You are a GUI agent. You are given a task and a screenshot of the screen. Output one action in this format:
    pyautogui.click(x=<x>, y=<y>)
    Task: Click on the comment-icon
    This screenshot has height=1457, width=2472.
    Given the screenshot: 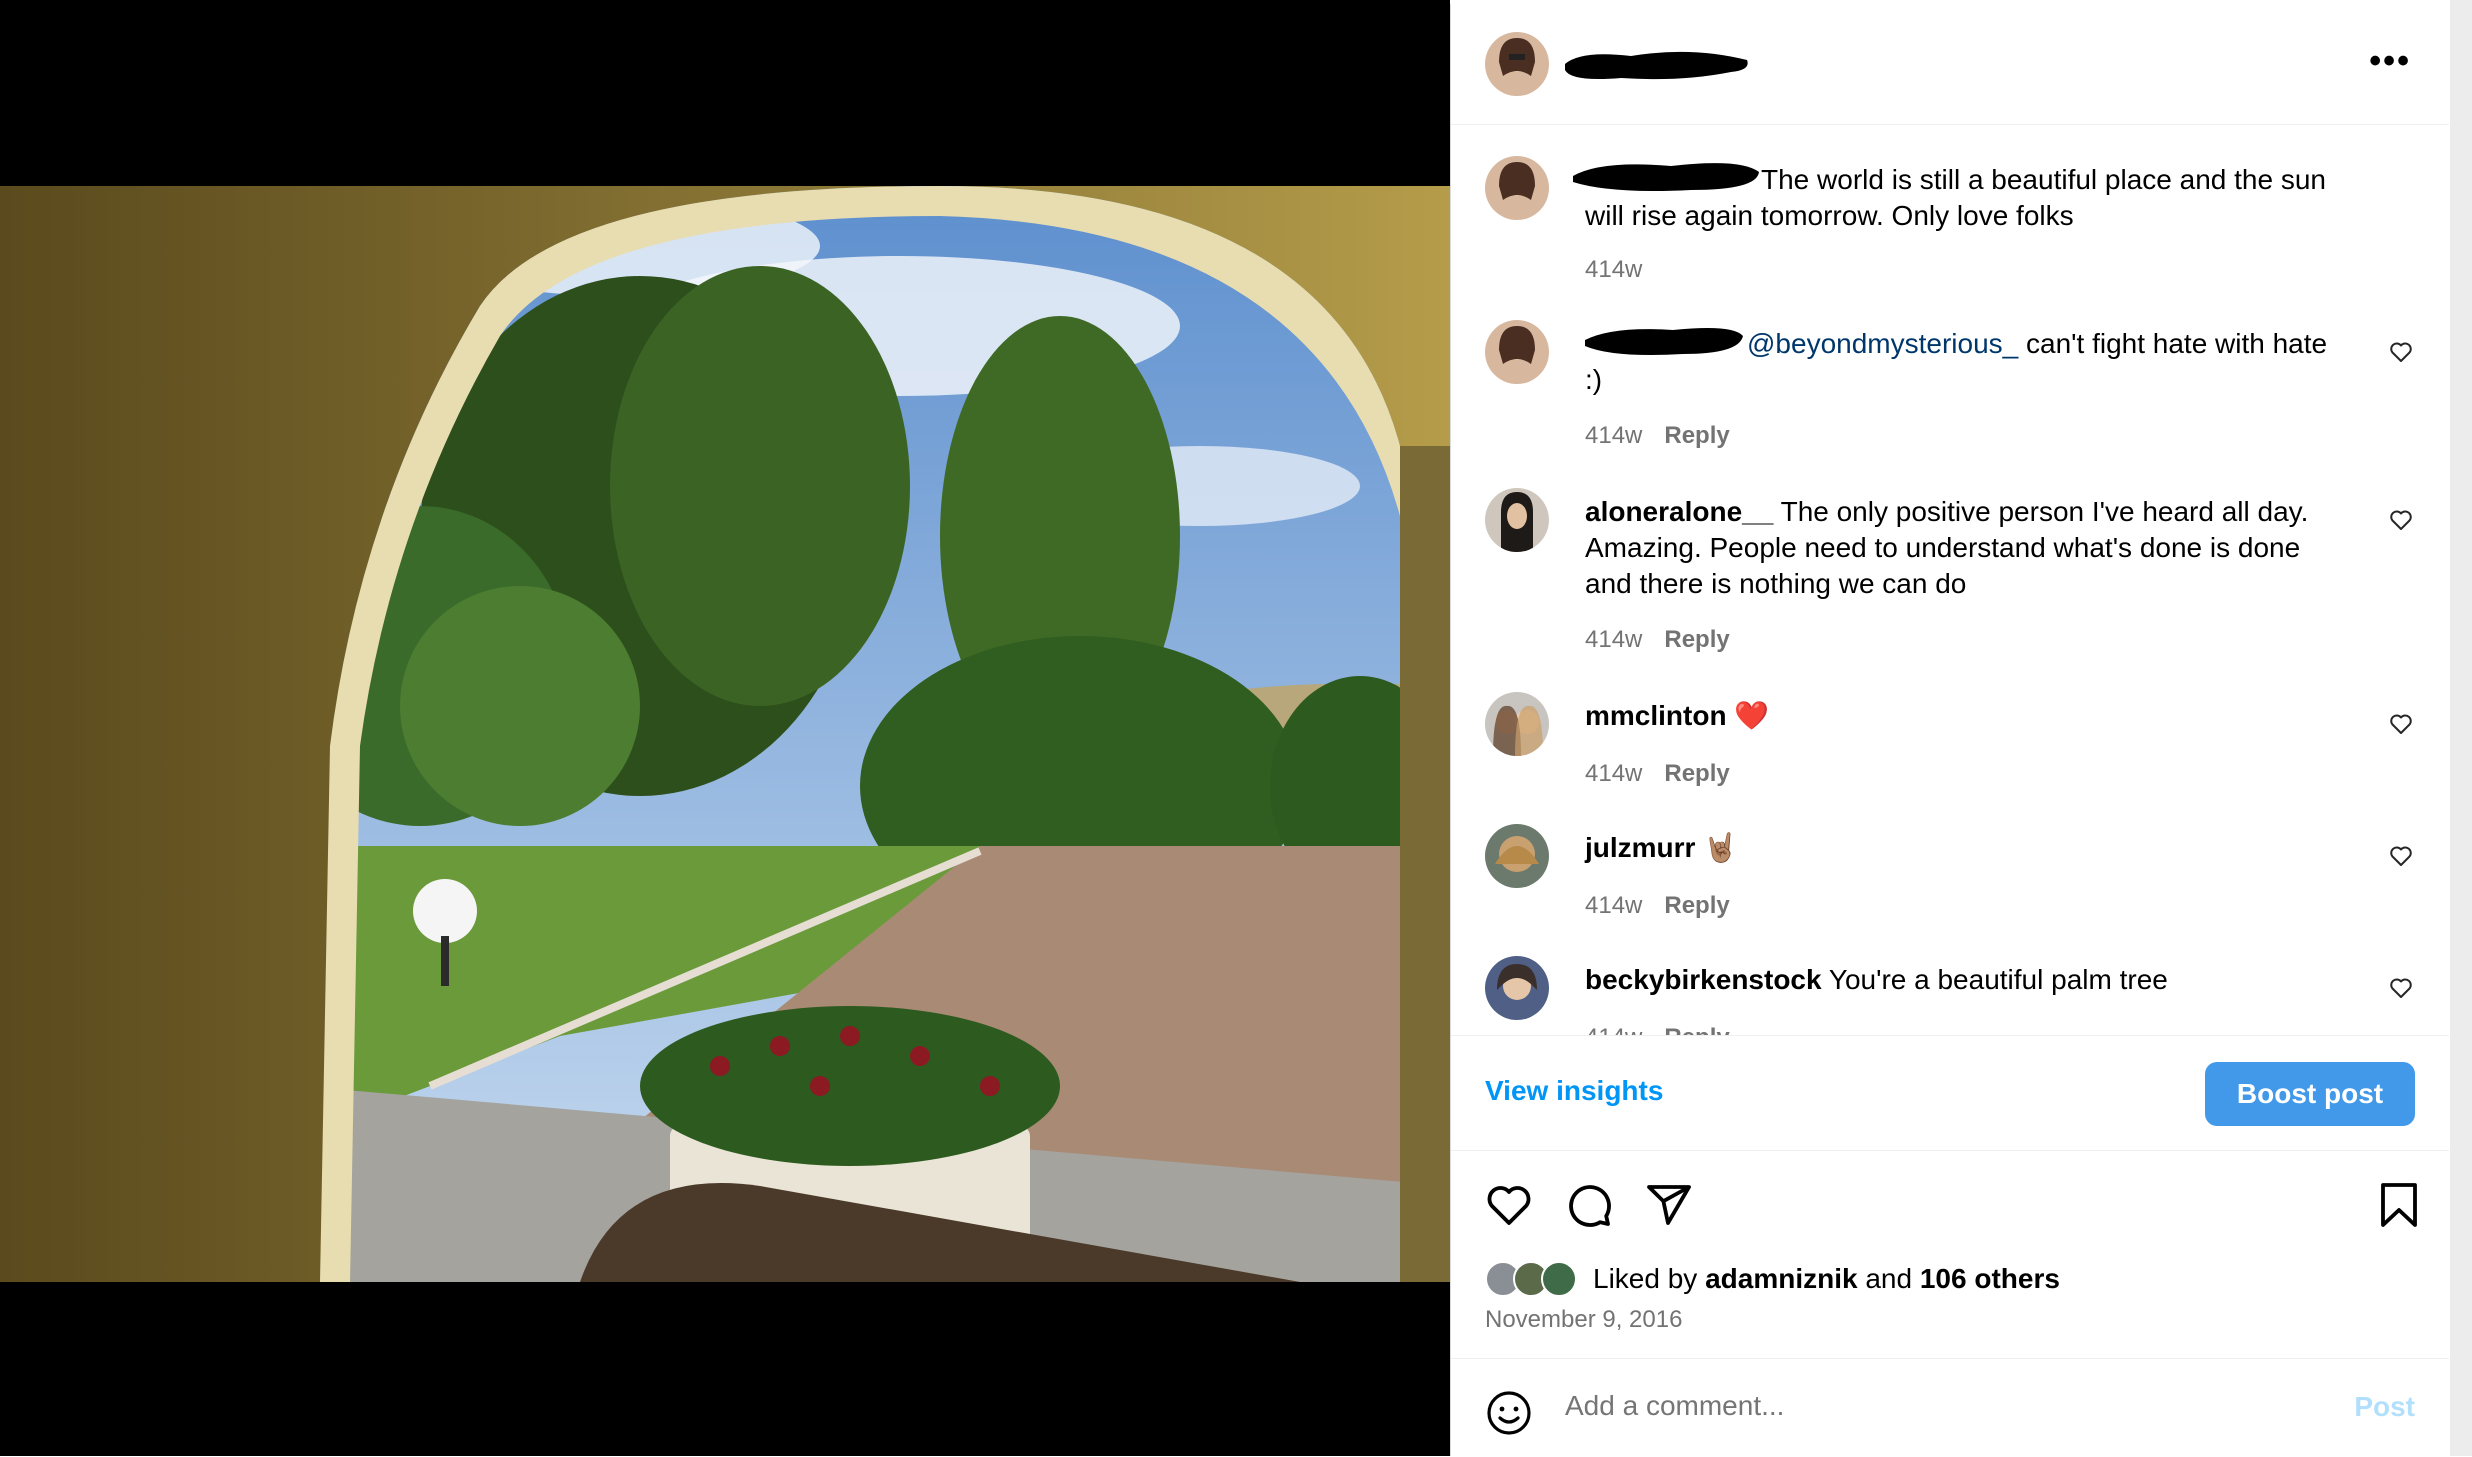 What is the action you would take?
    pyautogui.click(x=1589, y=1205)
    